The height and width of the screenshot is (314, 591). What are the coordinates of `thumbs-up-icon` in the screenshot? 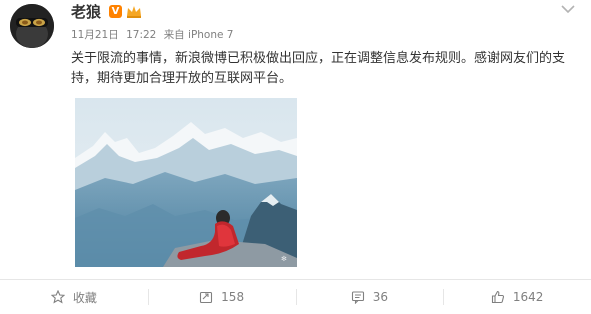 It's located at (497, 297).